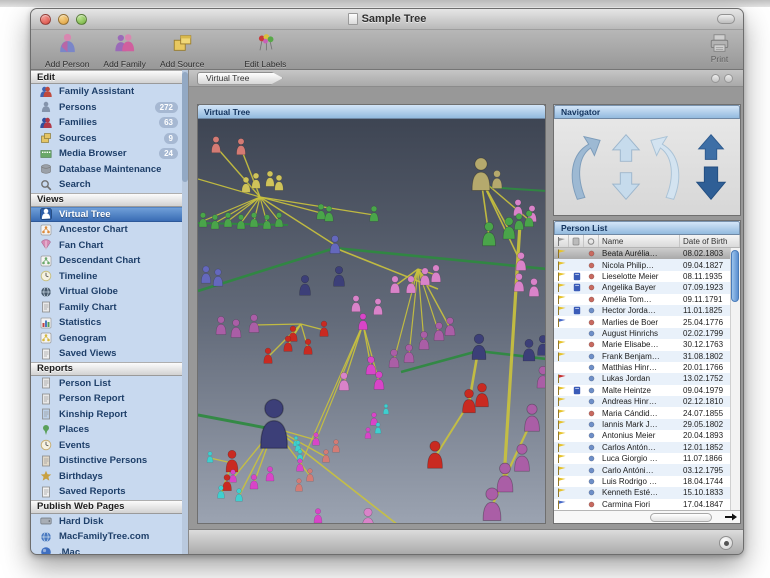  I want to click on person-row: Kenneth Esté… 15.10.1833, so click(647, 493).